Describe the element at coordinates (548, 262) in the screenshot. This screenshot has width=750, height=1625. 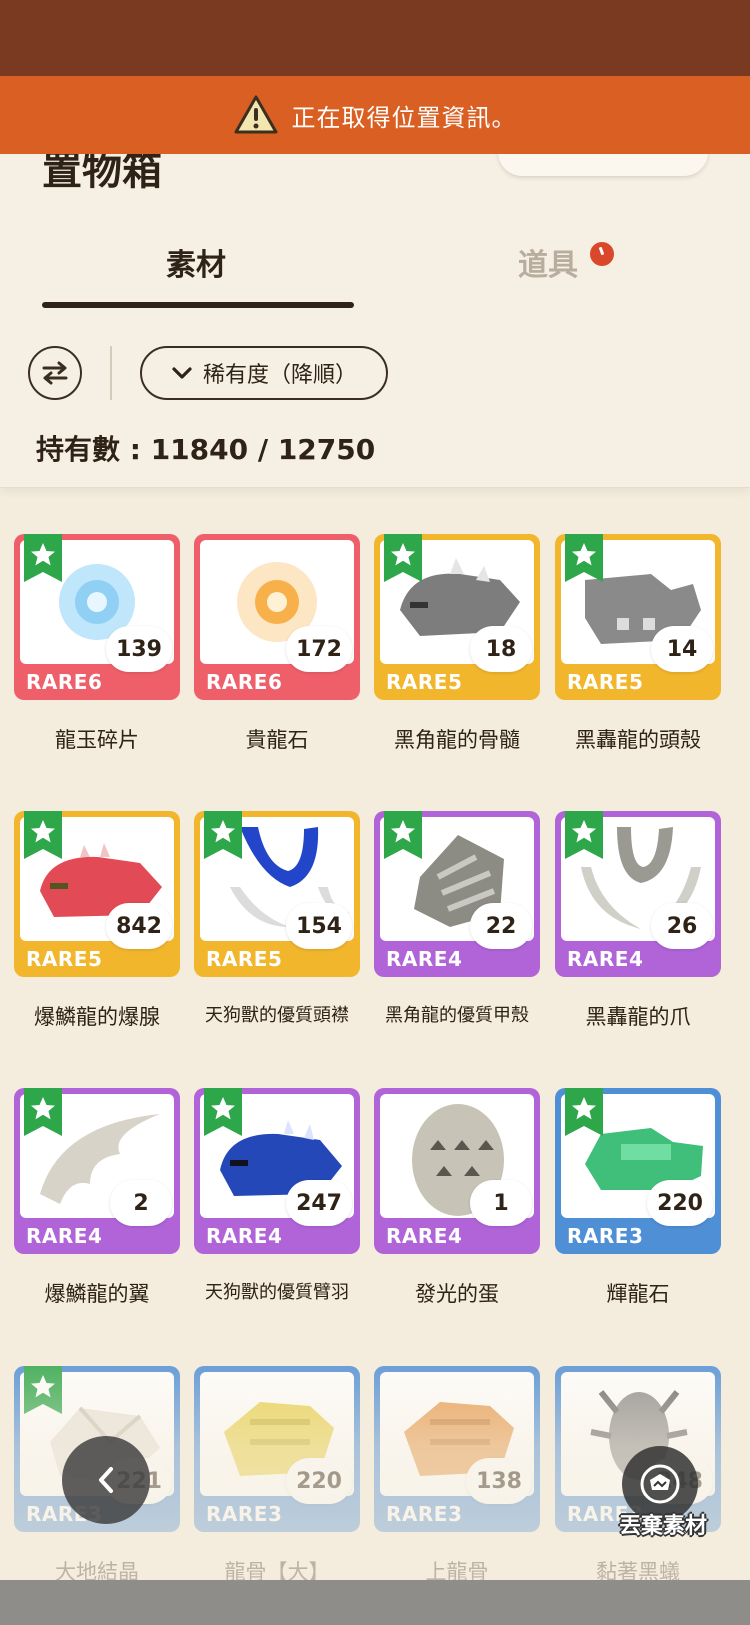
I see `tab-items: 道具` at that location.